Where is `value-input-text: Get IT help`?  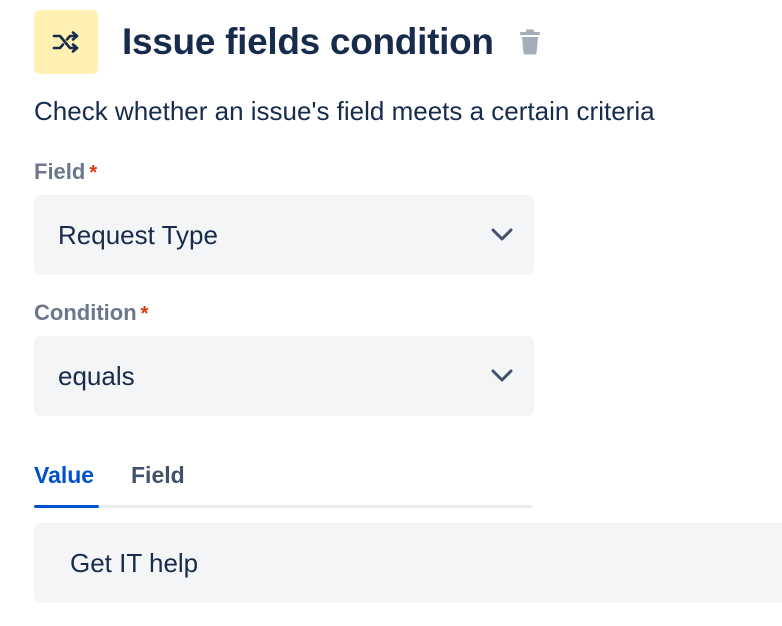 value-input-text: Get IT help is located at coordinates (134, 562).